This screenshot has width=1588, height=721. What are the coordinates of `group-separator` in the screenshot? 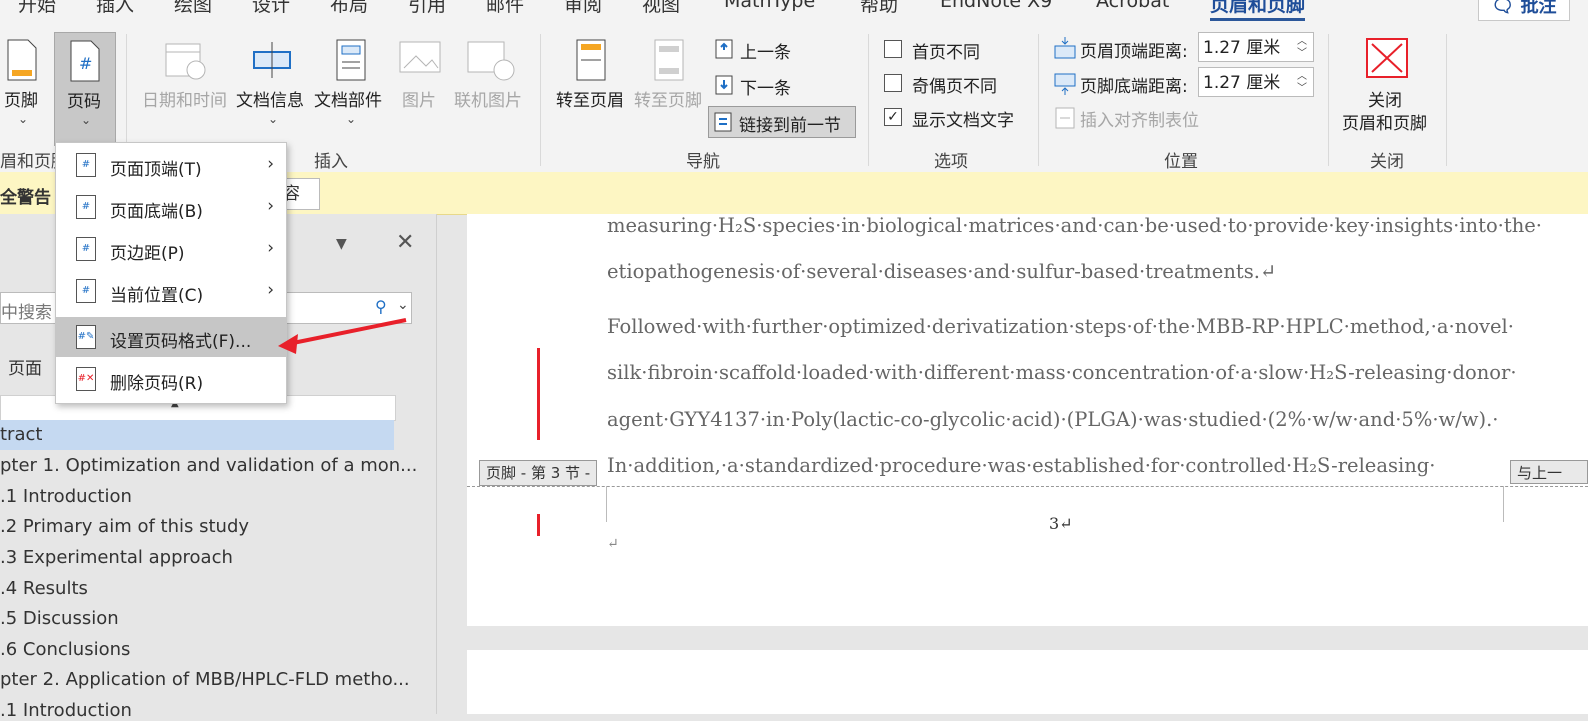 It's located at (1038, 100).